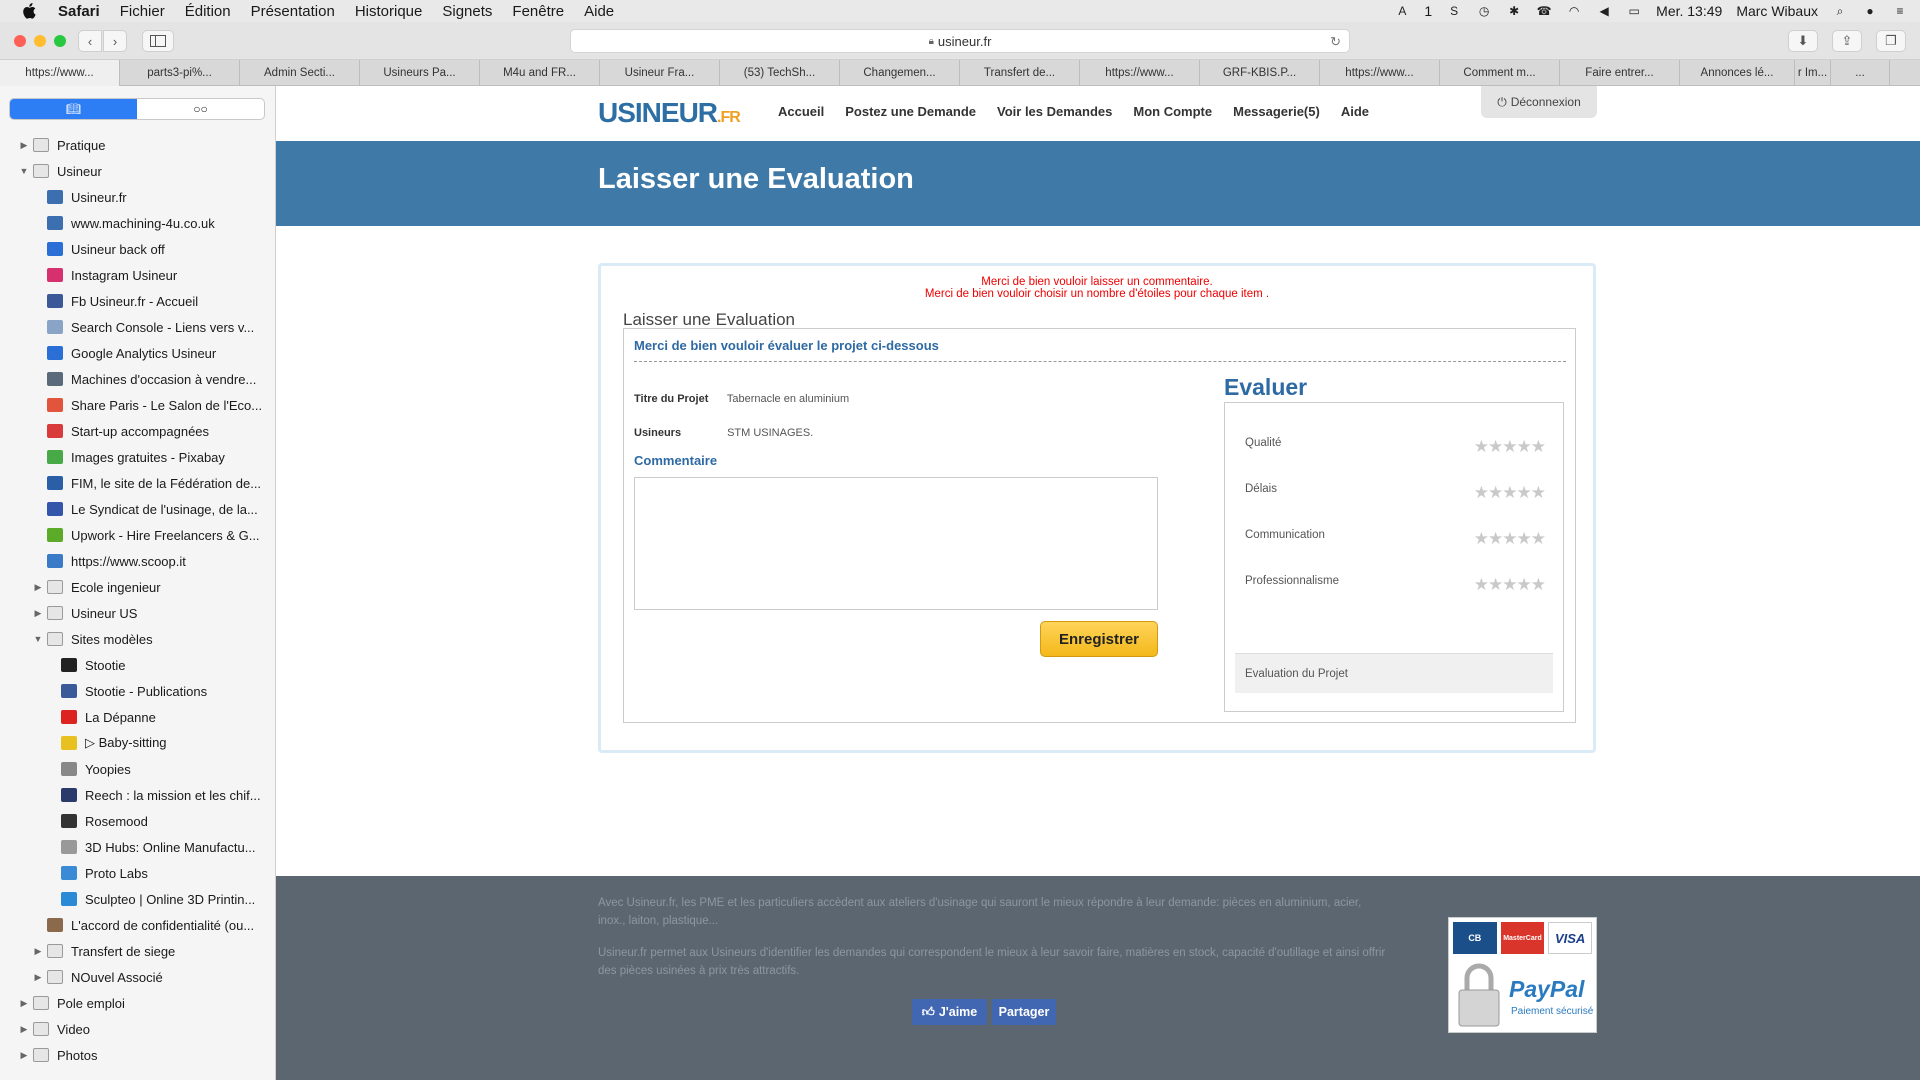 Image resolution: width=1920 pixels, height=1080 pixels. What do you see at coordinates (137, 197) in the screenshot?
I see `sidebar-bookmark: Usineur.fr` at bounding box center [137, 197].